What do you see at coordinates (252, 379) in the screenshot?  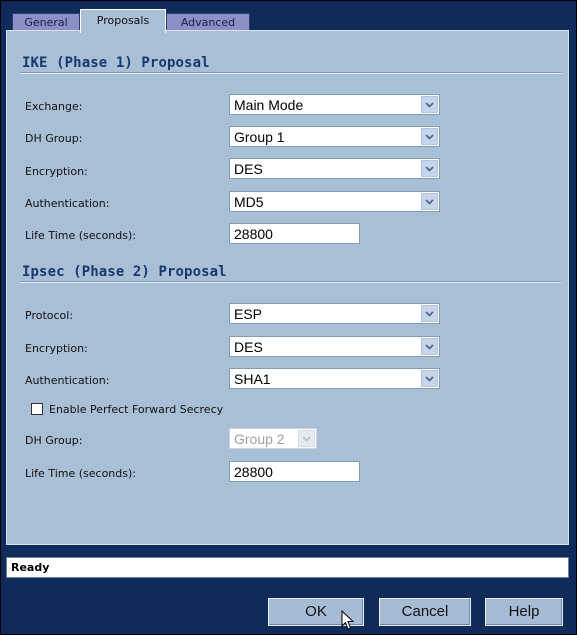 I see `phase2-authentication-value: SHA1` at bounding box center [252, 379].